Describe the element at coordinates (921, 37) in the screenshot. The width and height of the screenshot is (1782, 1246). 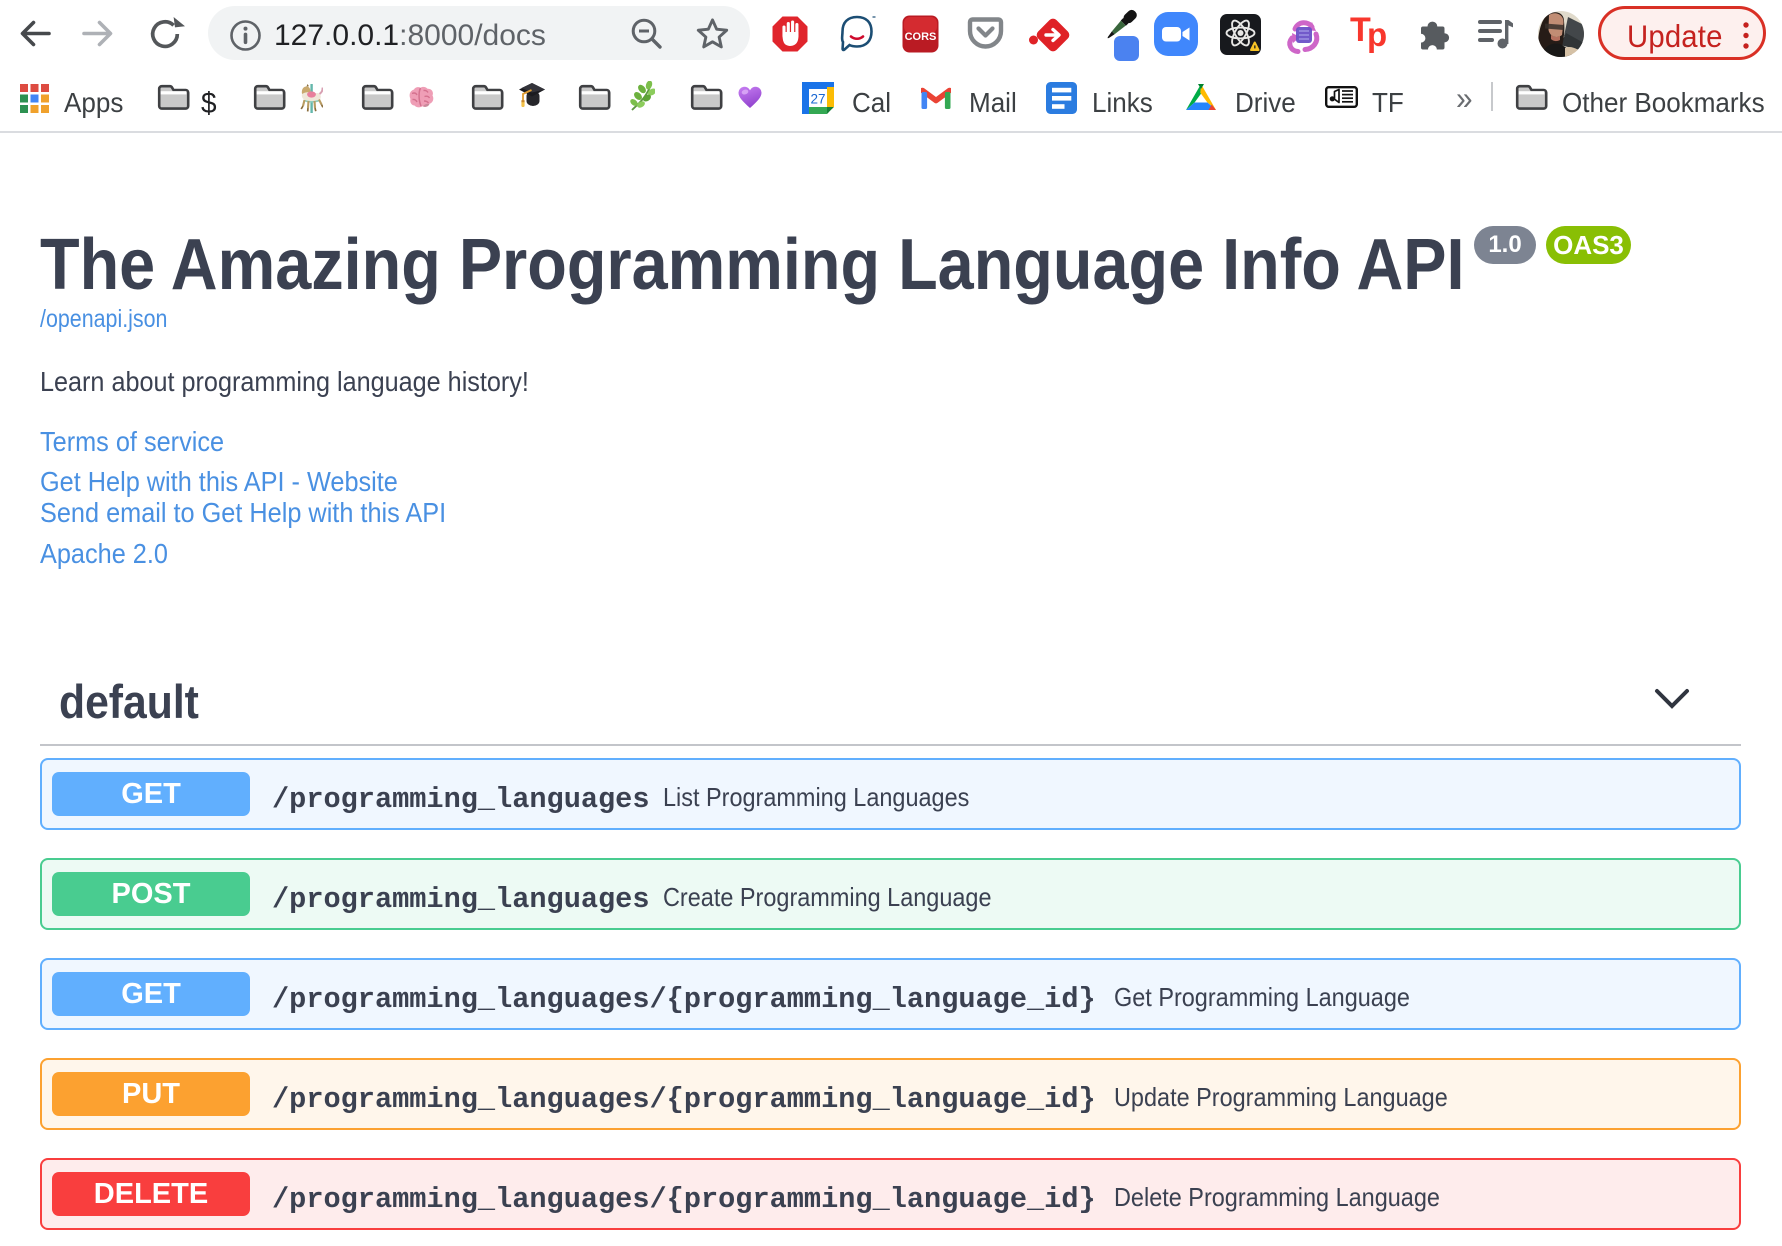
I see `svg-text: CORS` at that location.